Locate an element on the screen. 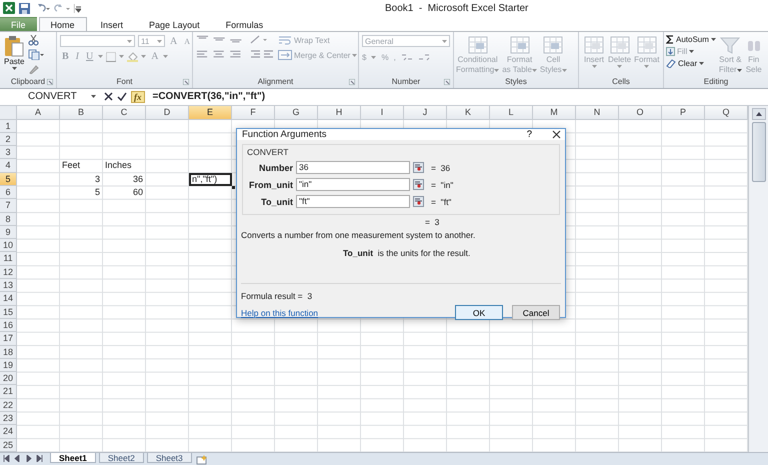 The image size is (768, 465). column-header: J is located at coordinates (425, 113).